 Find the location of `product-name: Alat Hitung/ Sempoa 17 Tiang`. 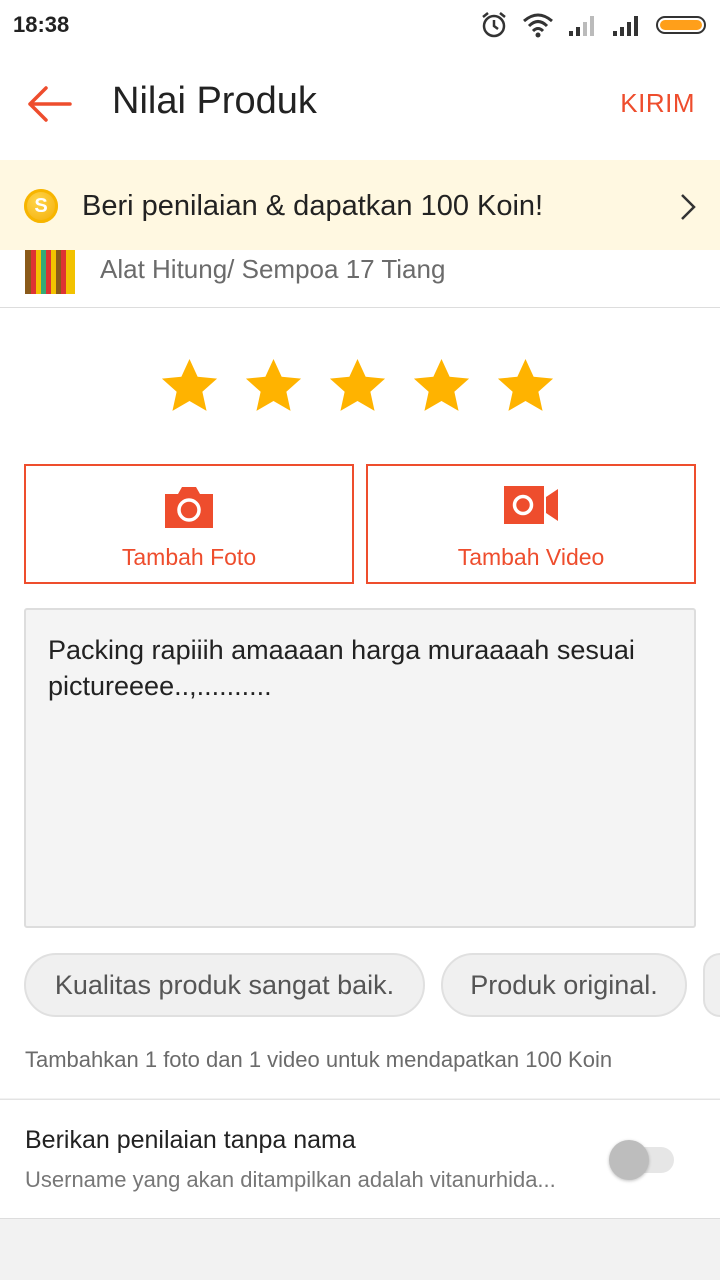

product-name: Alat Hitung/ Sempoa 17 Tiang is located at coordinates (273, 269).